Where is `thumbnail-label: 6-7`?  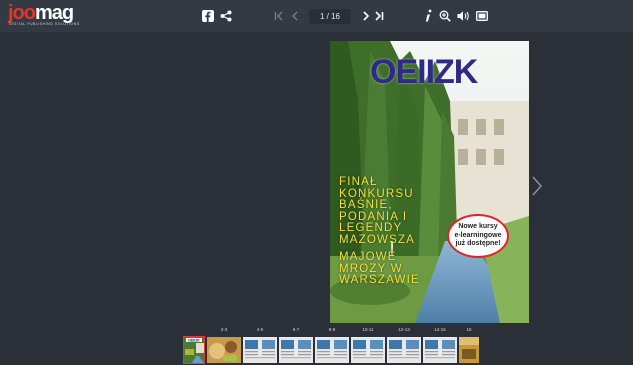
thumbnail-label: 6-7 is located at coordinates (296, 329).